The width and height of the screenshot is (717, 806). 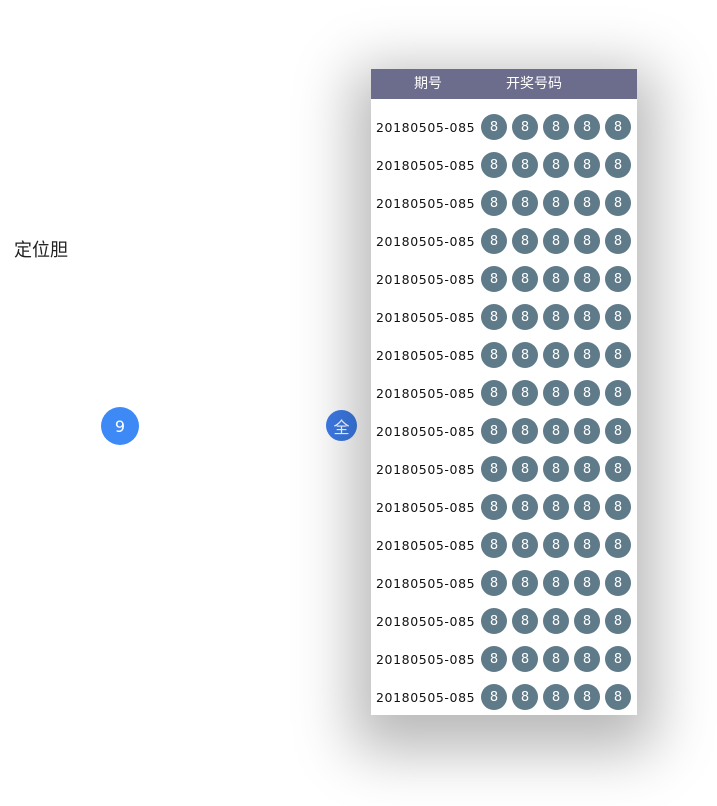 I want to click on digit-button: 9, so click(x=120, y=426).